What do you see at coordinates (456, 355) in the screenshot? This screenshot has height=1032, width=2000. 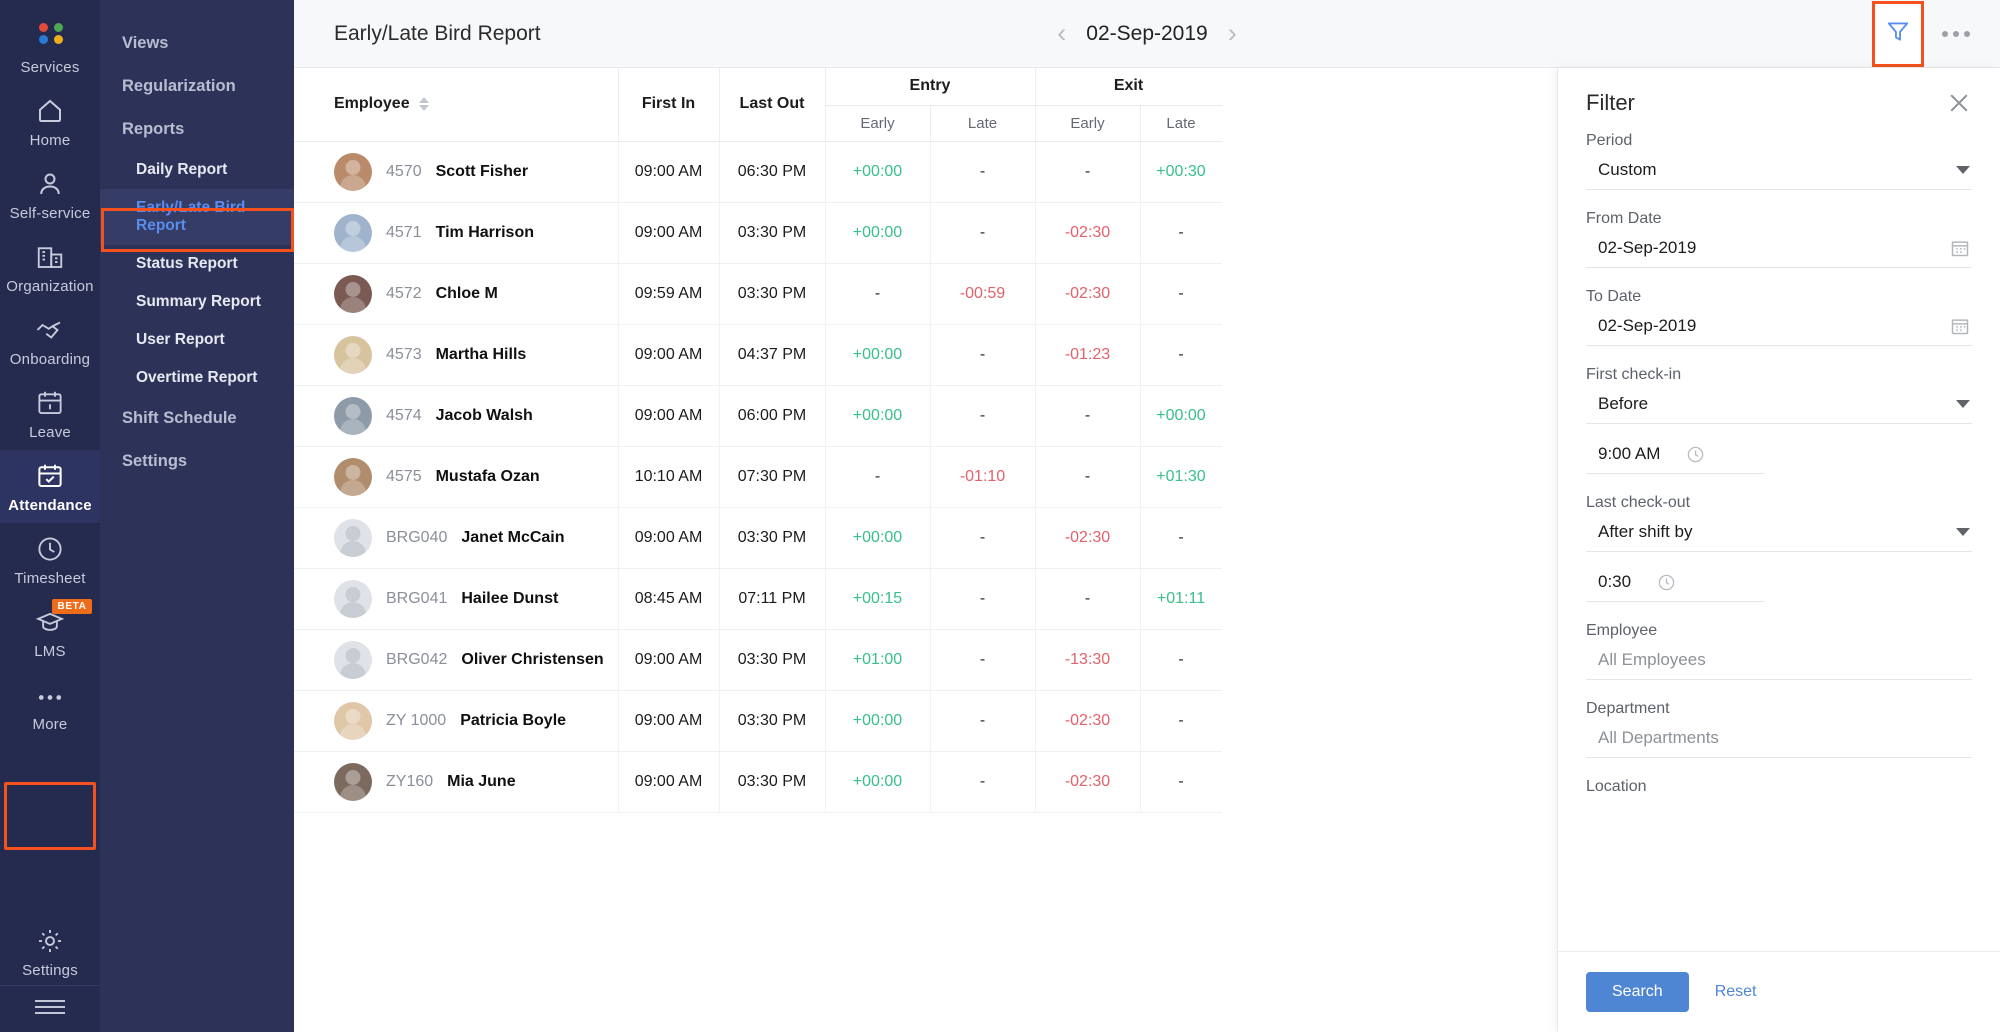 I see `cell-employee: 4573 Martha Hills` at bounding box center [456, 355].